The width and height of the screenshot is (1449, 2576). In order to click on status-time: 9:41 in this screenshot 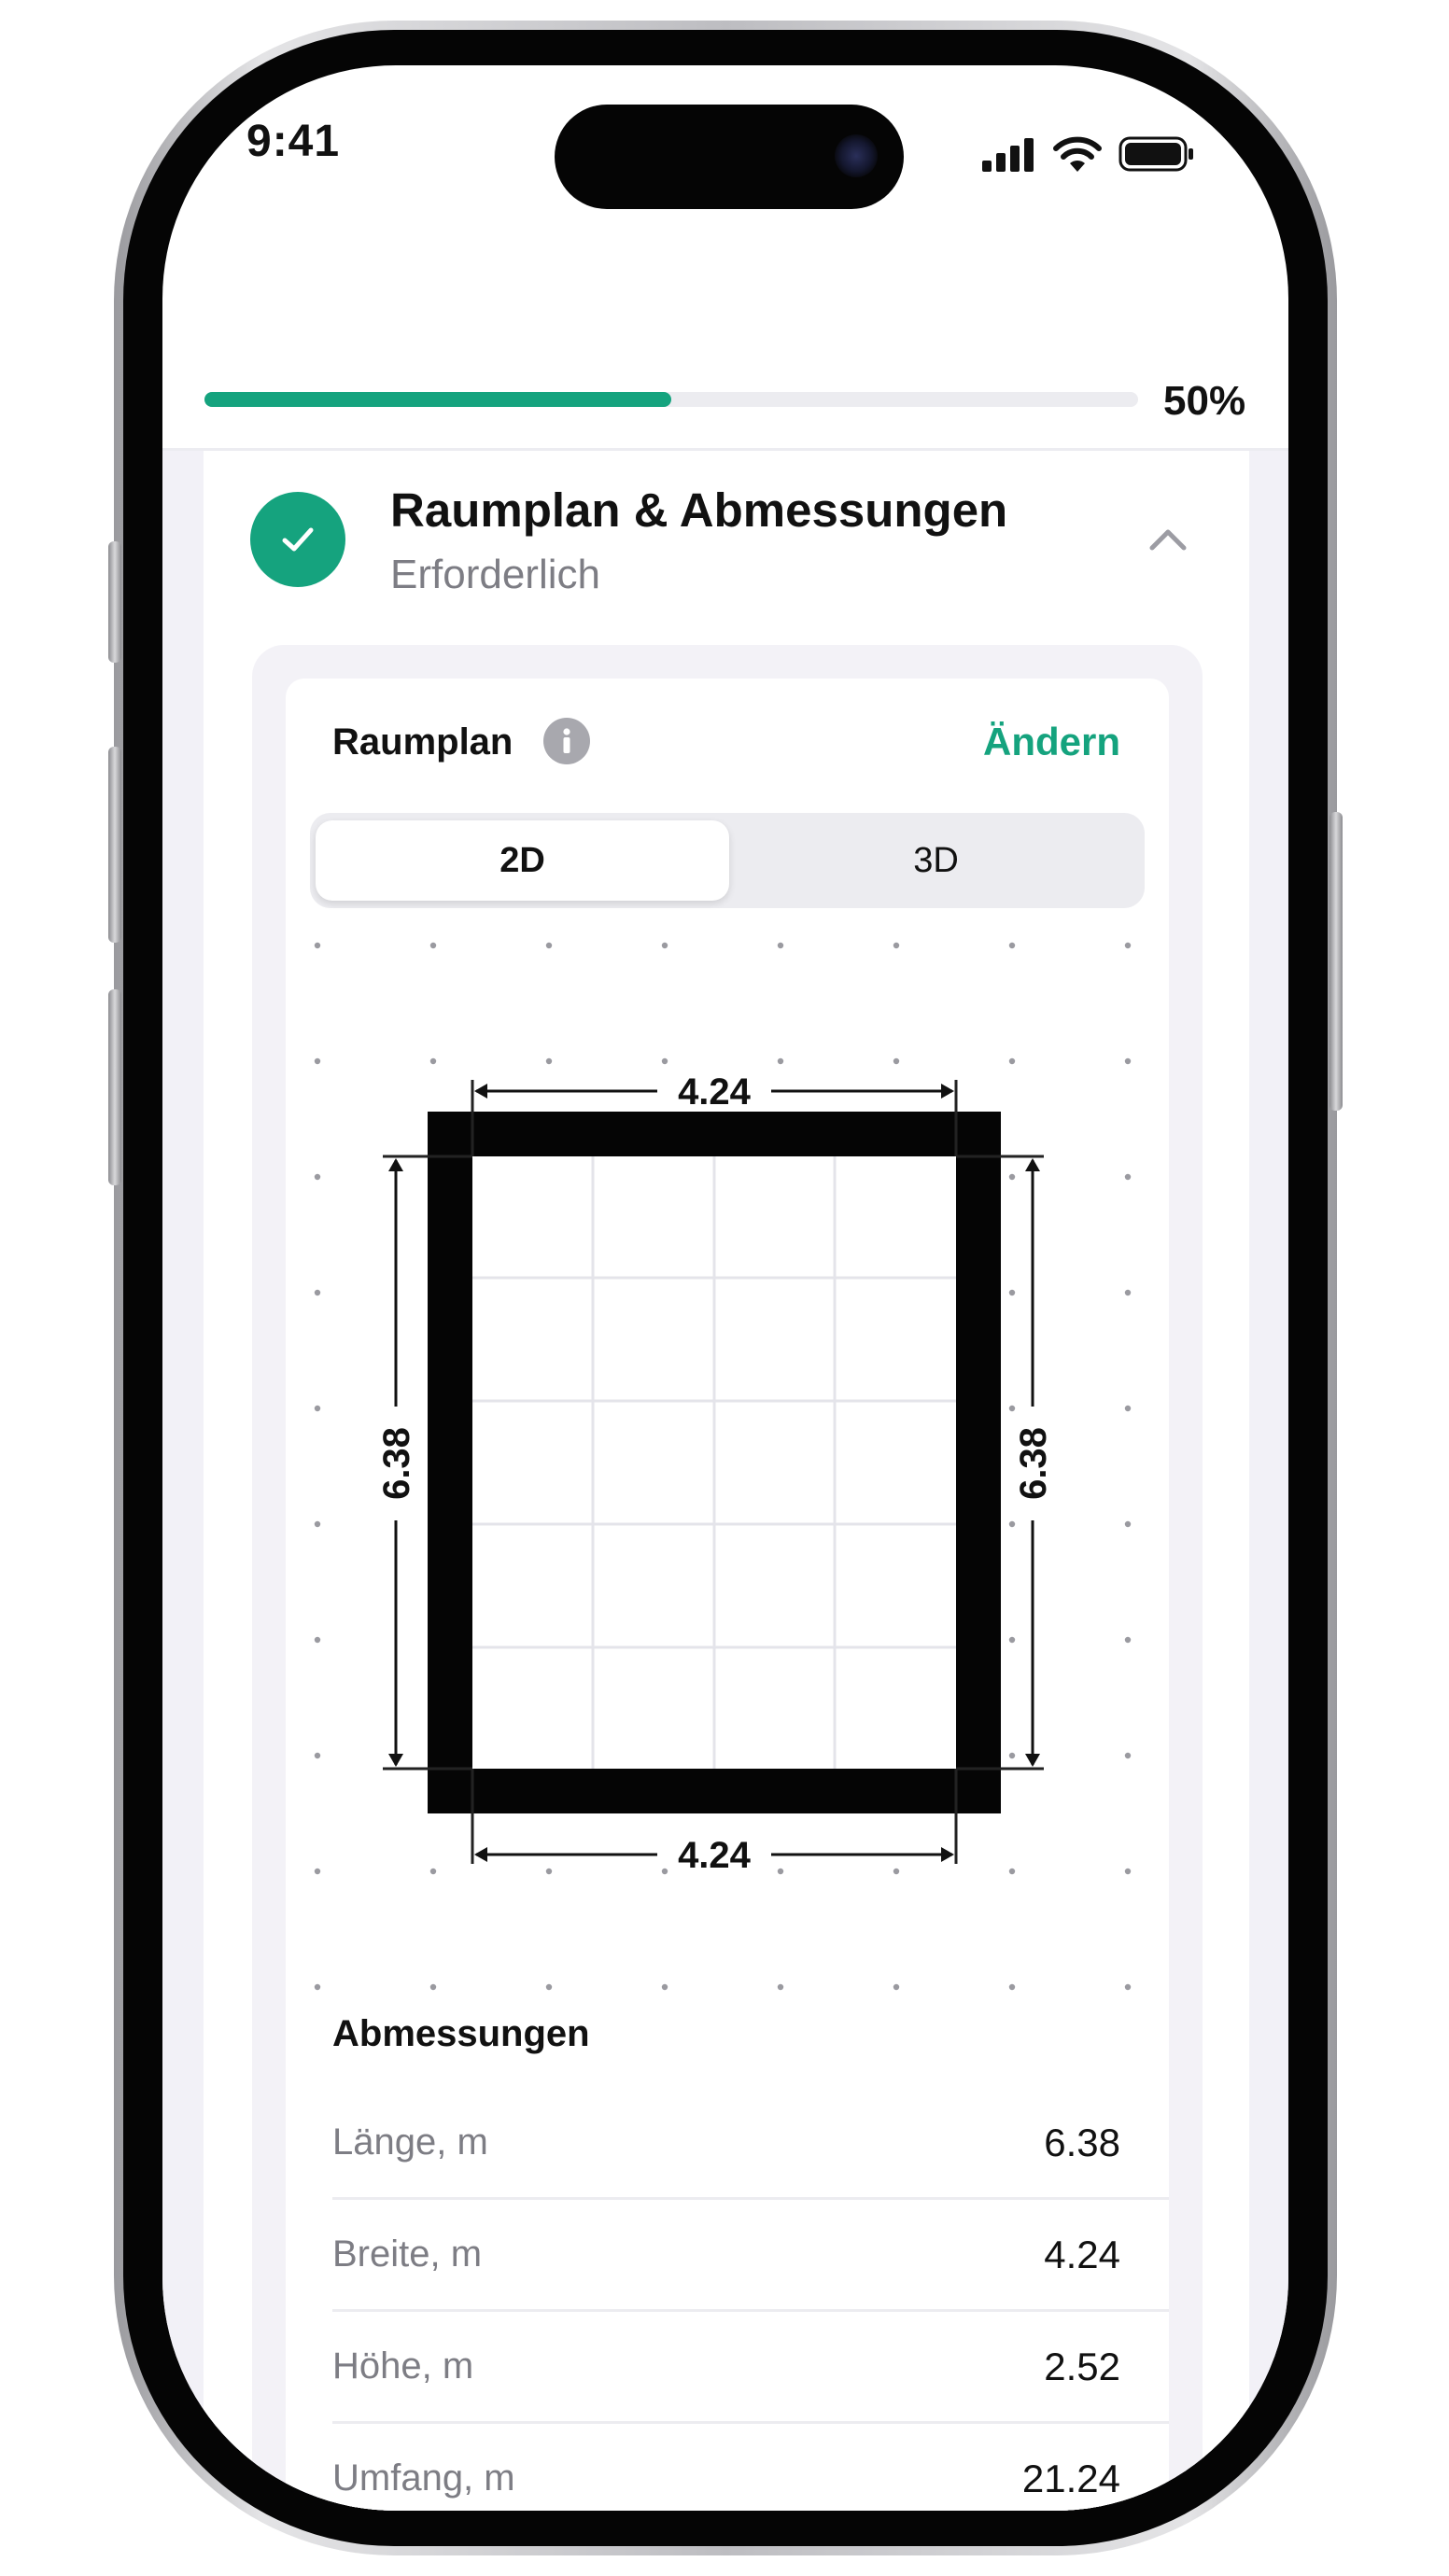, I will do `click(293, 141)`.